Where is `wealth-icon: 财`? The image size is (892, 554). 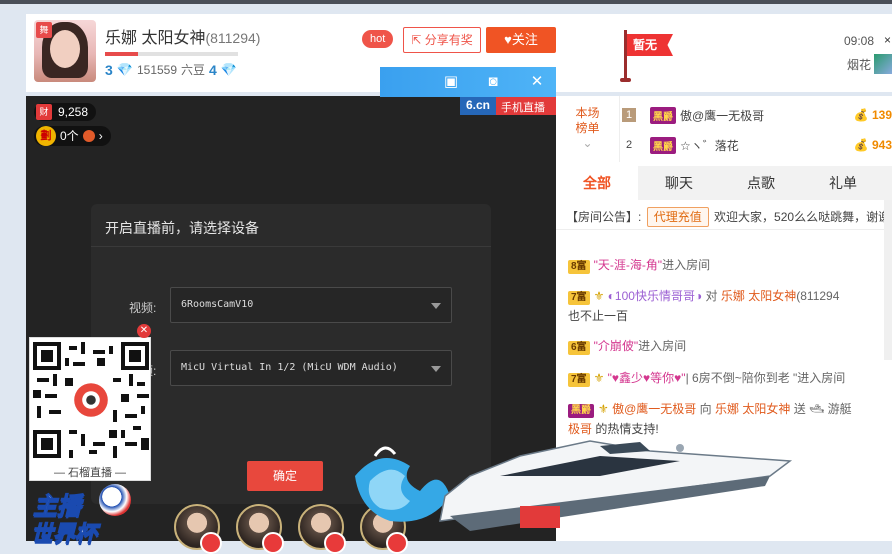 wealth-icon: 财 is located at coordinates (44, 112).